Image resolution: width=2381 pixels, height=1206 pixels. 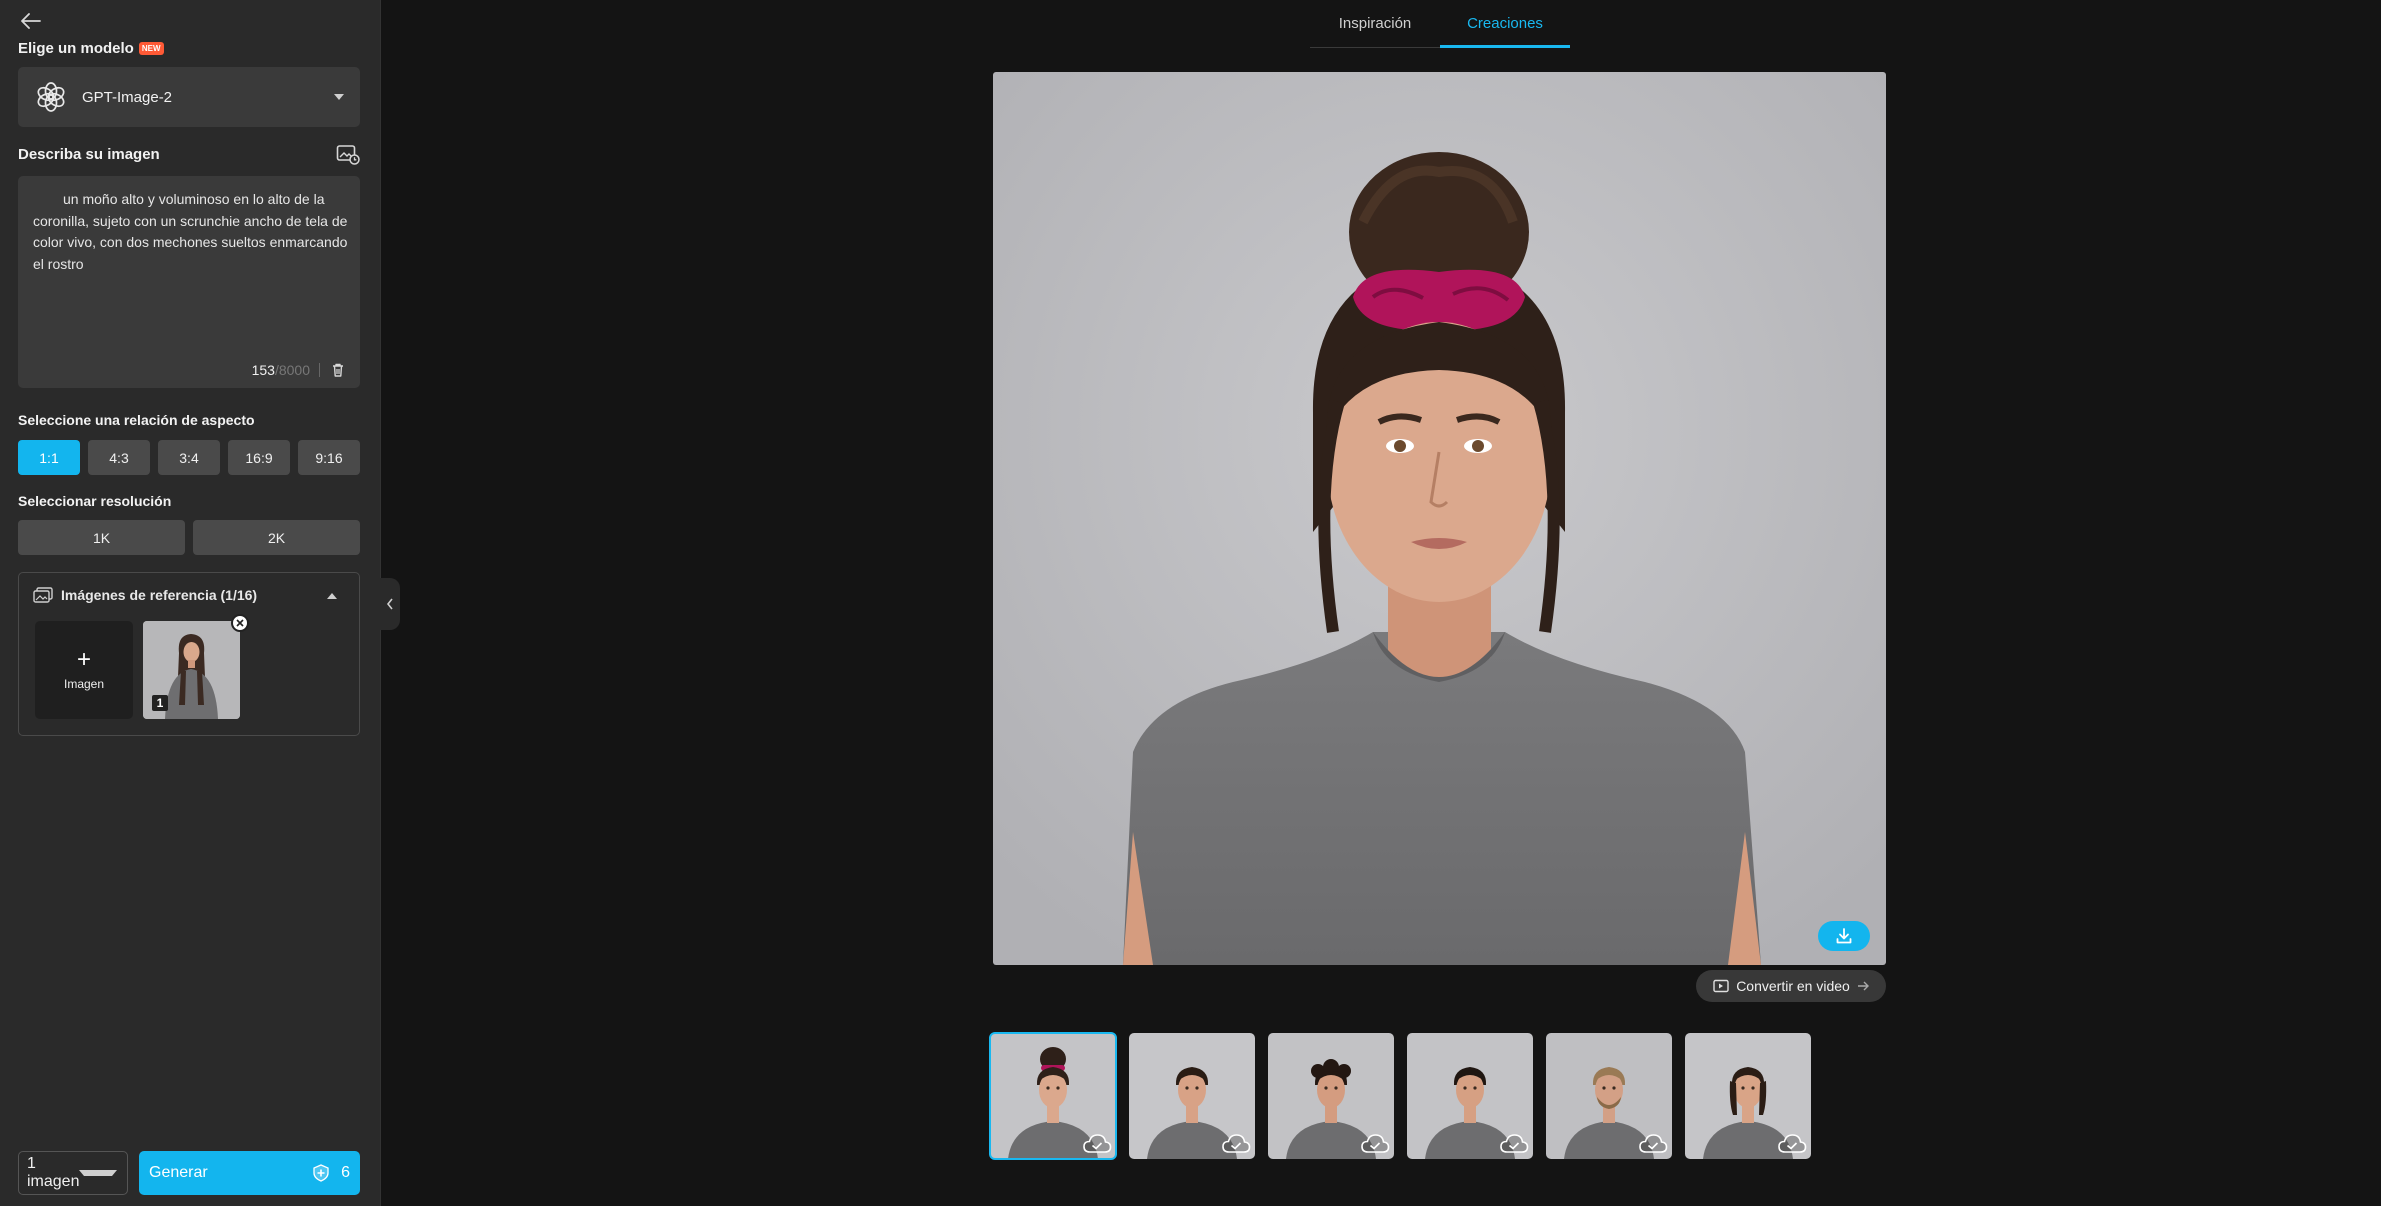 I want to click on download-button, so click(x=1844, y=936).